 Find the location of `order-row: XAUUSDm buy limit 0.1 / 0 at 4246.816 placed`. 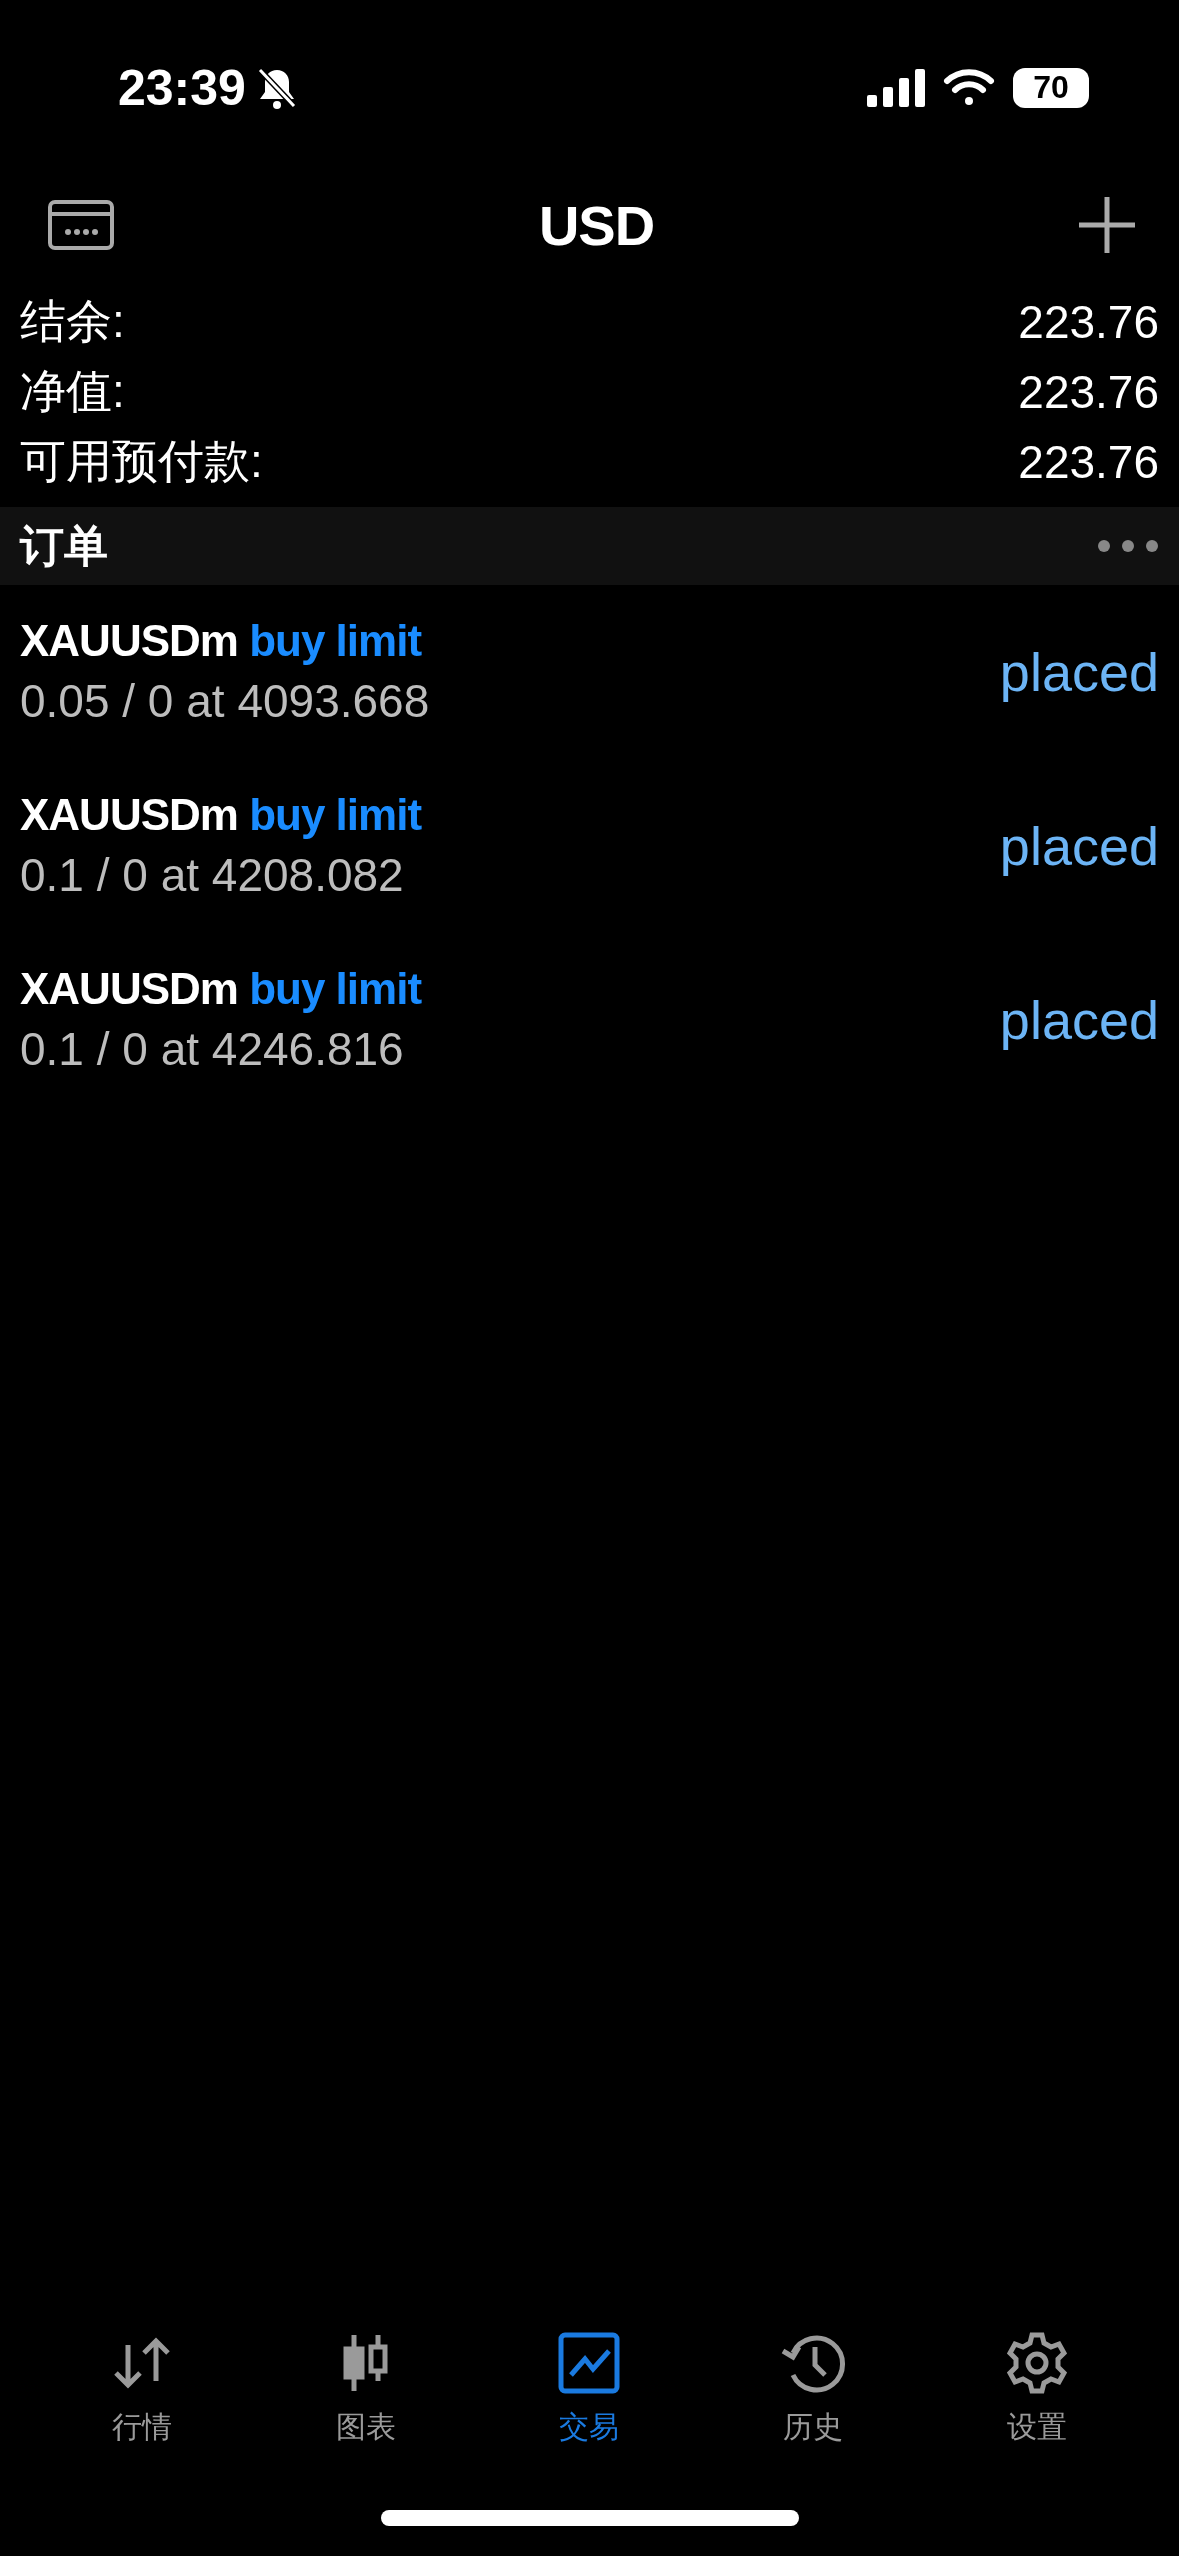

order-row: XAUUSDm buy limit 0.1 / 0 at 4246.816 placed is located at coordinates (589, 1020).